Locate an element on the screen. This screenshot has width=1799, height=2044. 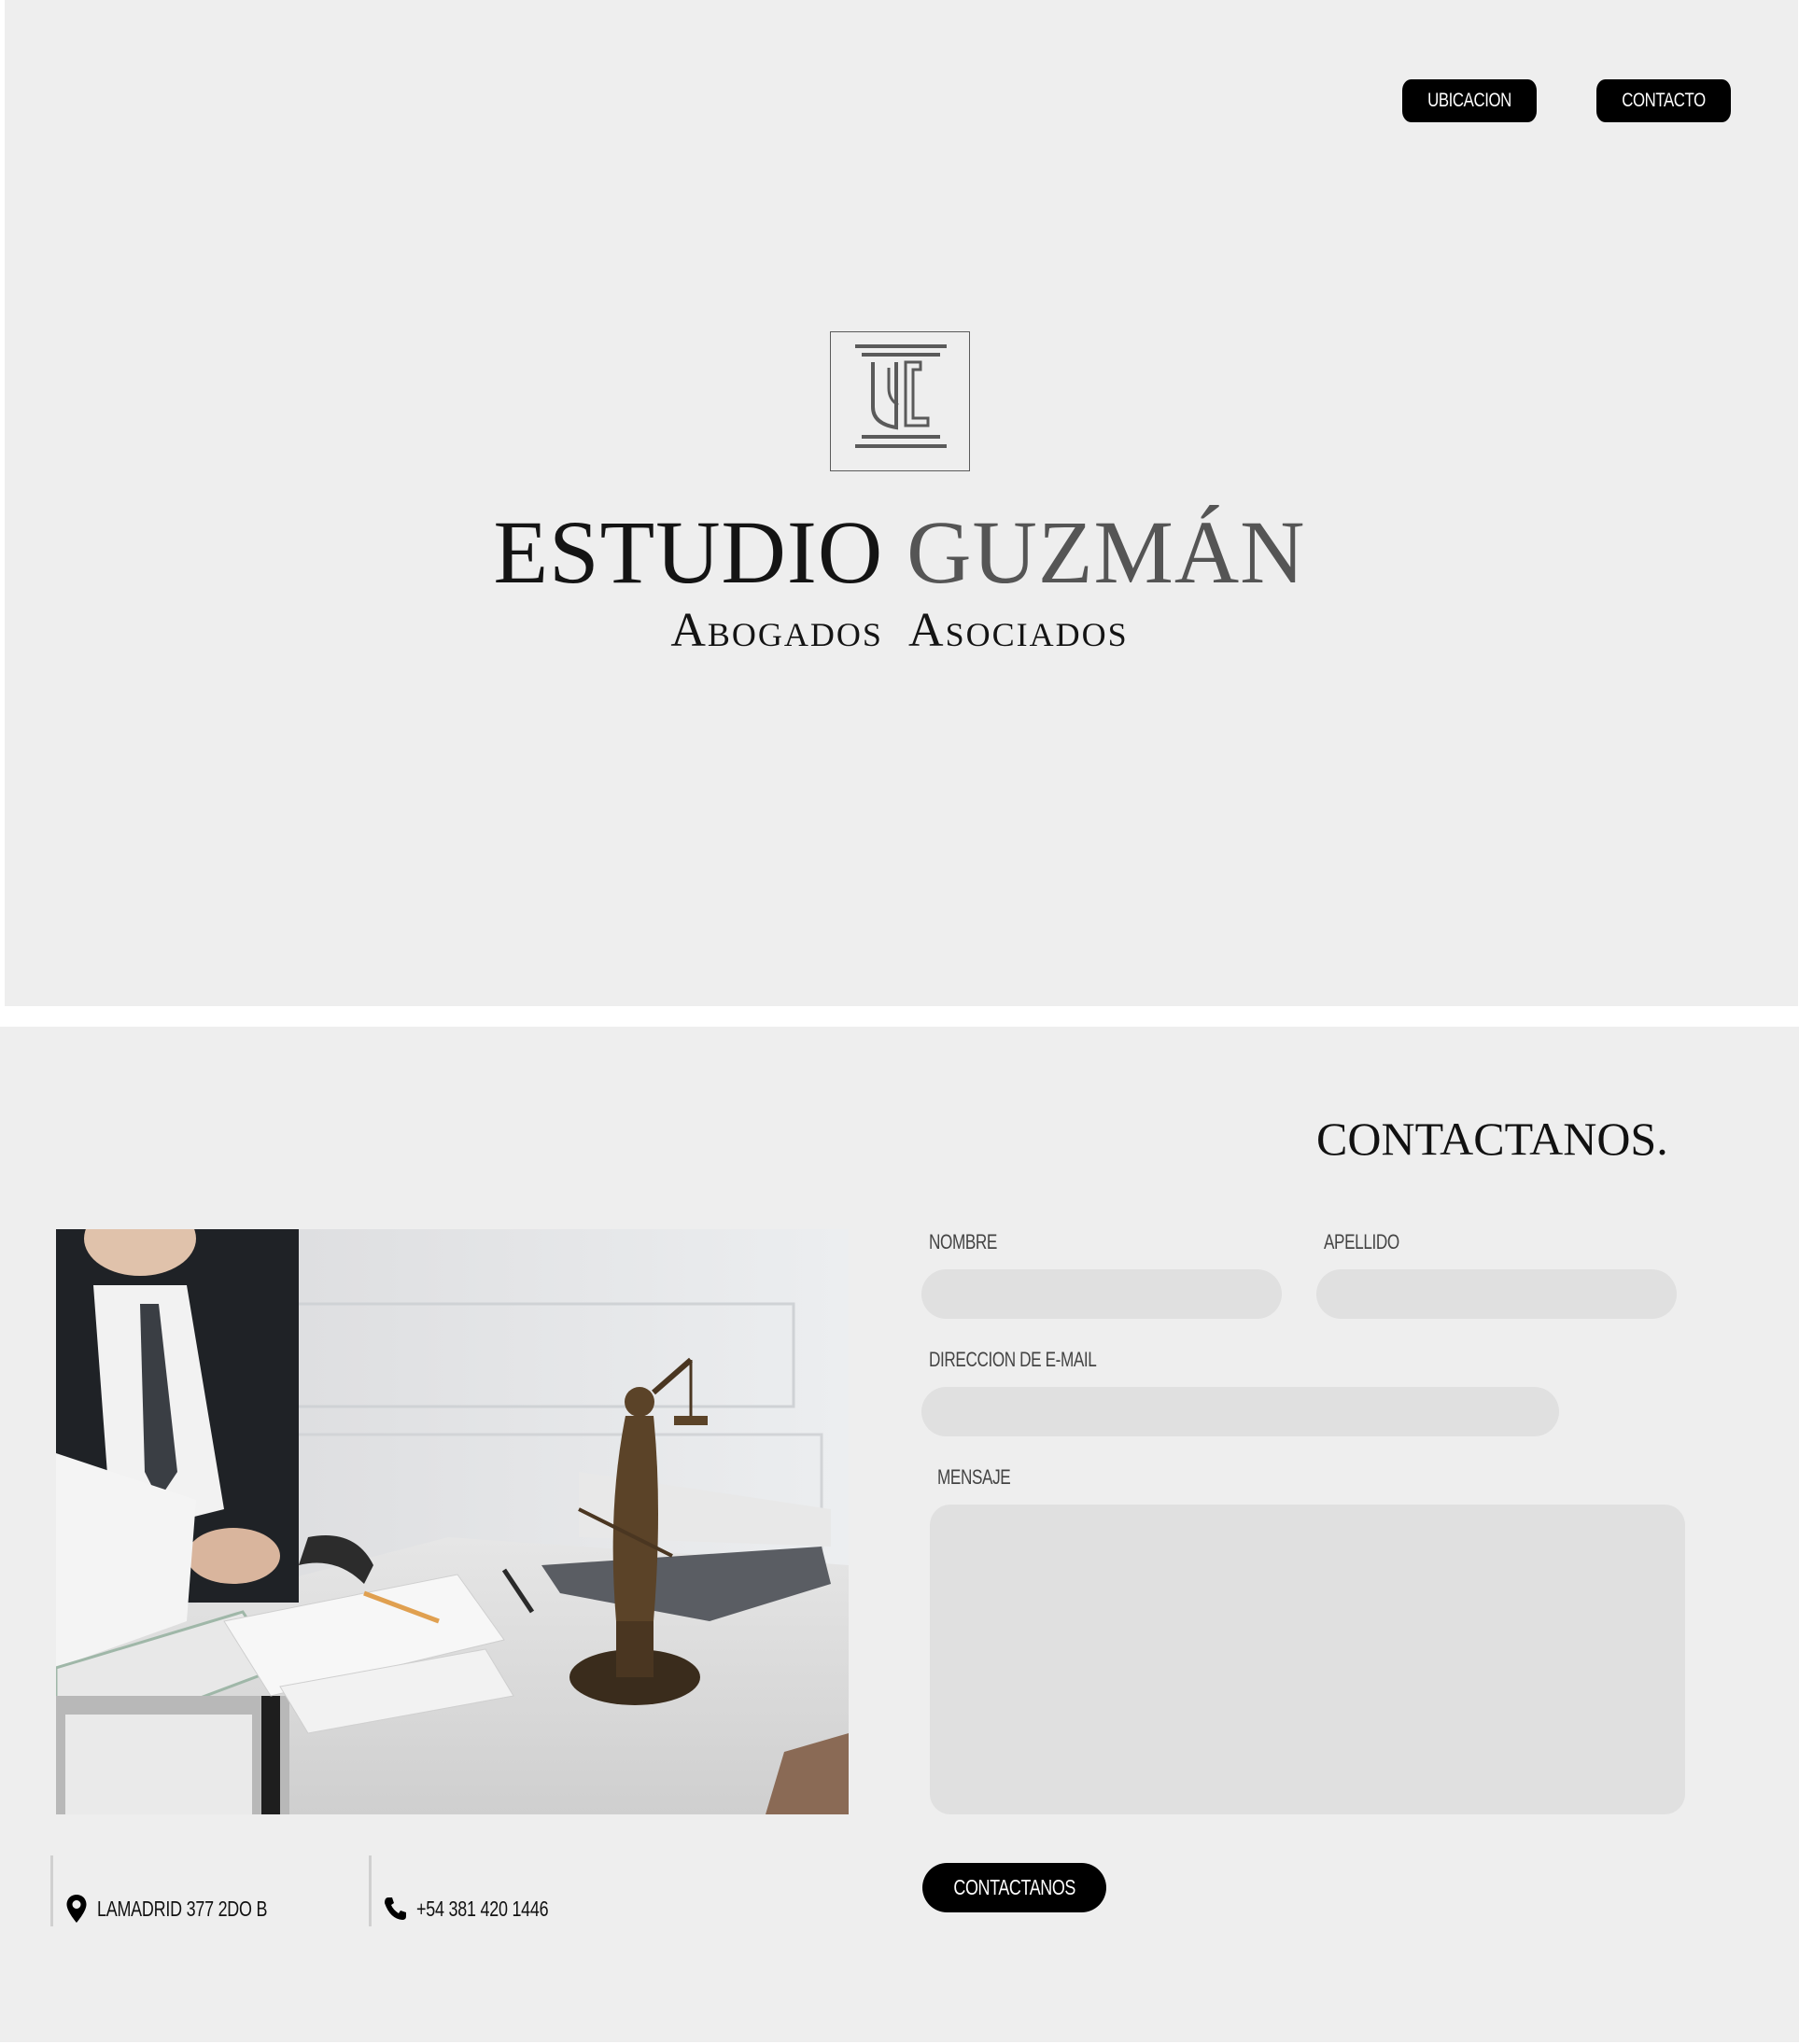
email-label: DIRECCION DE E-MAIL is located at coordinates (1013, 1359).